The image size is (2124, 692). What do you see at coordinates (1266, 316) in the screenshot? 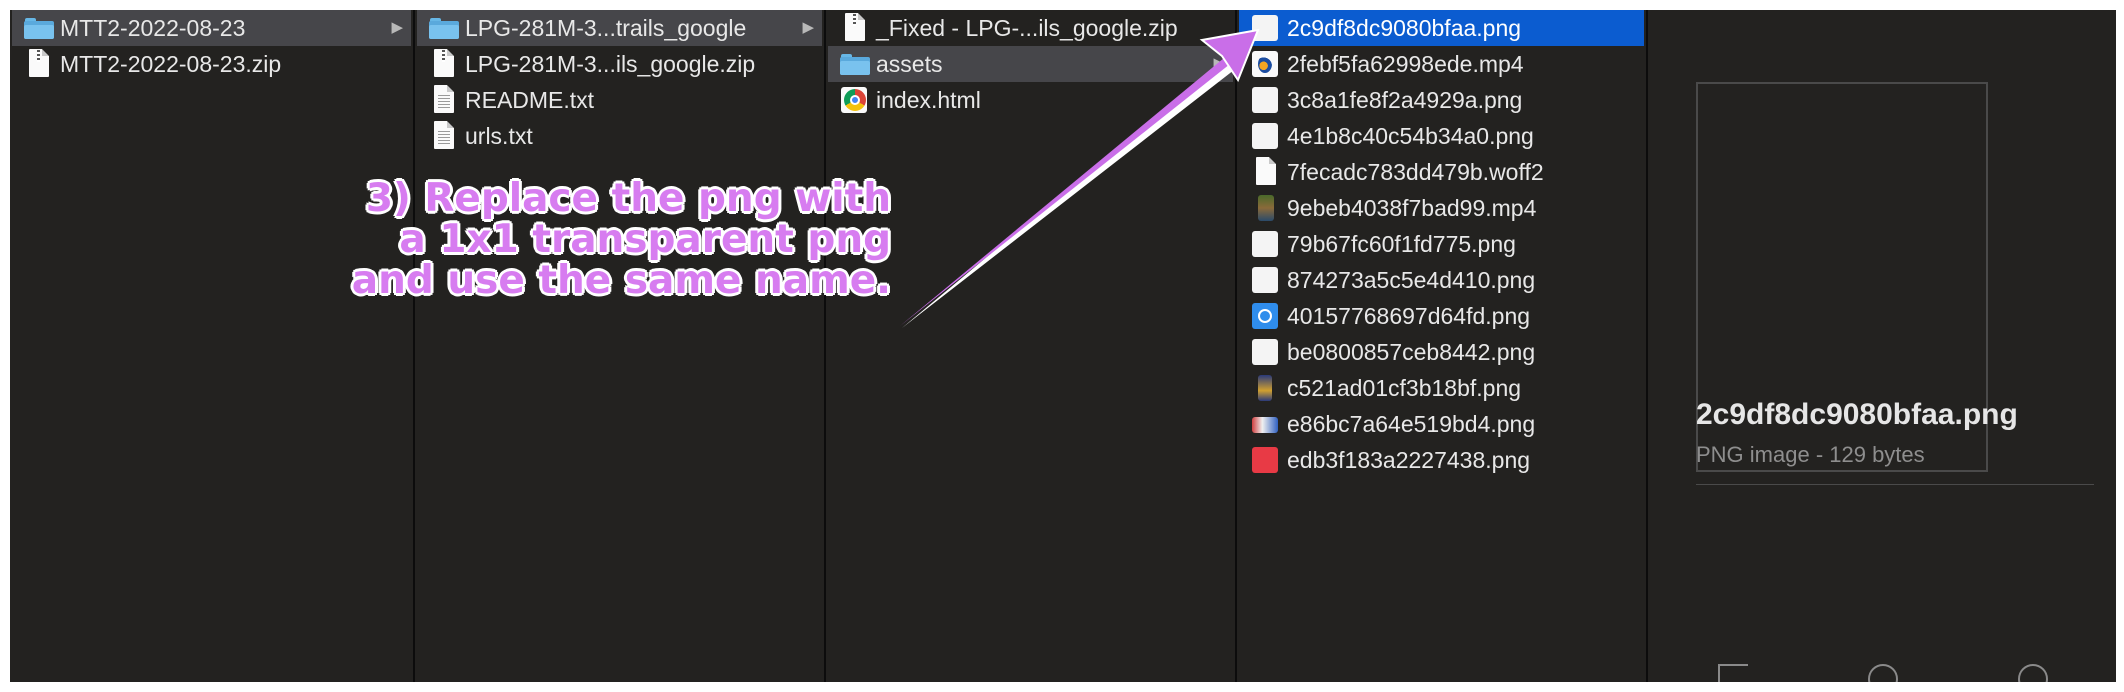
I see `app-store-icon` at bounding box center [1266, 316].